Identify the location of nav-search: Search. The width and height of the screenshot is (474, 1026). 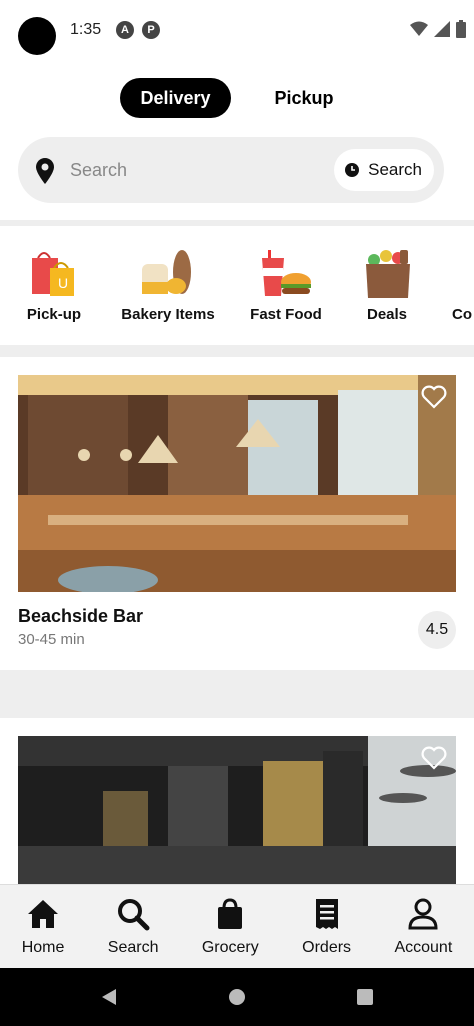
(133, 927).